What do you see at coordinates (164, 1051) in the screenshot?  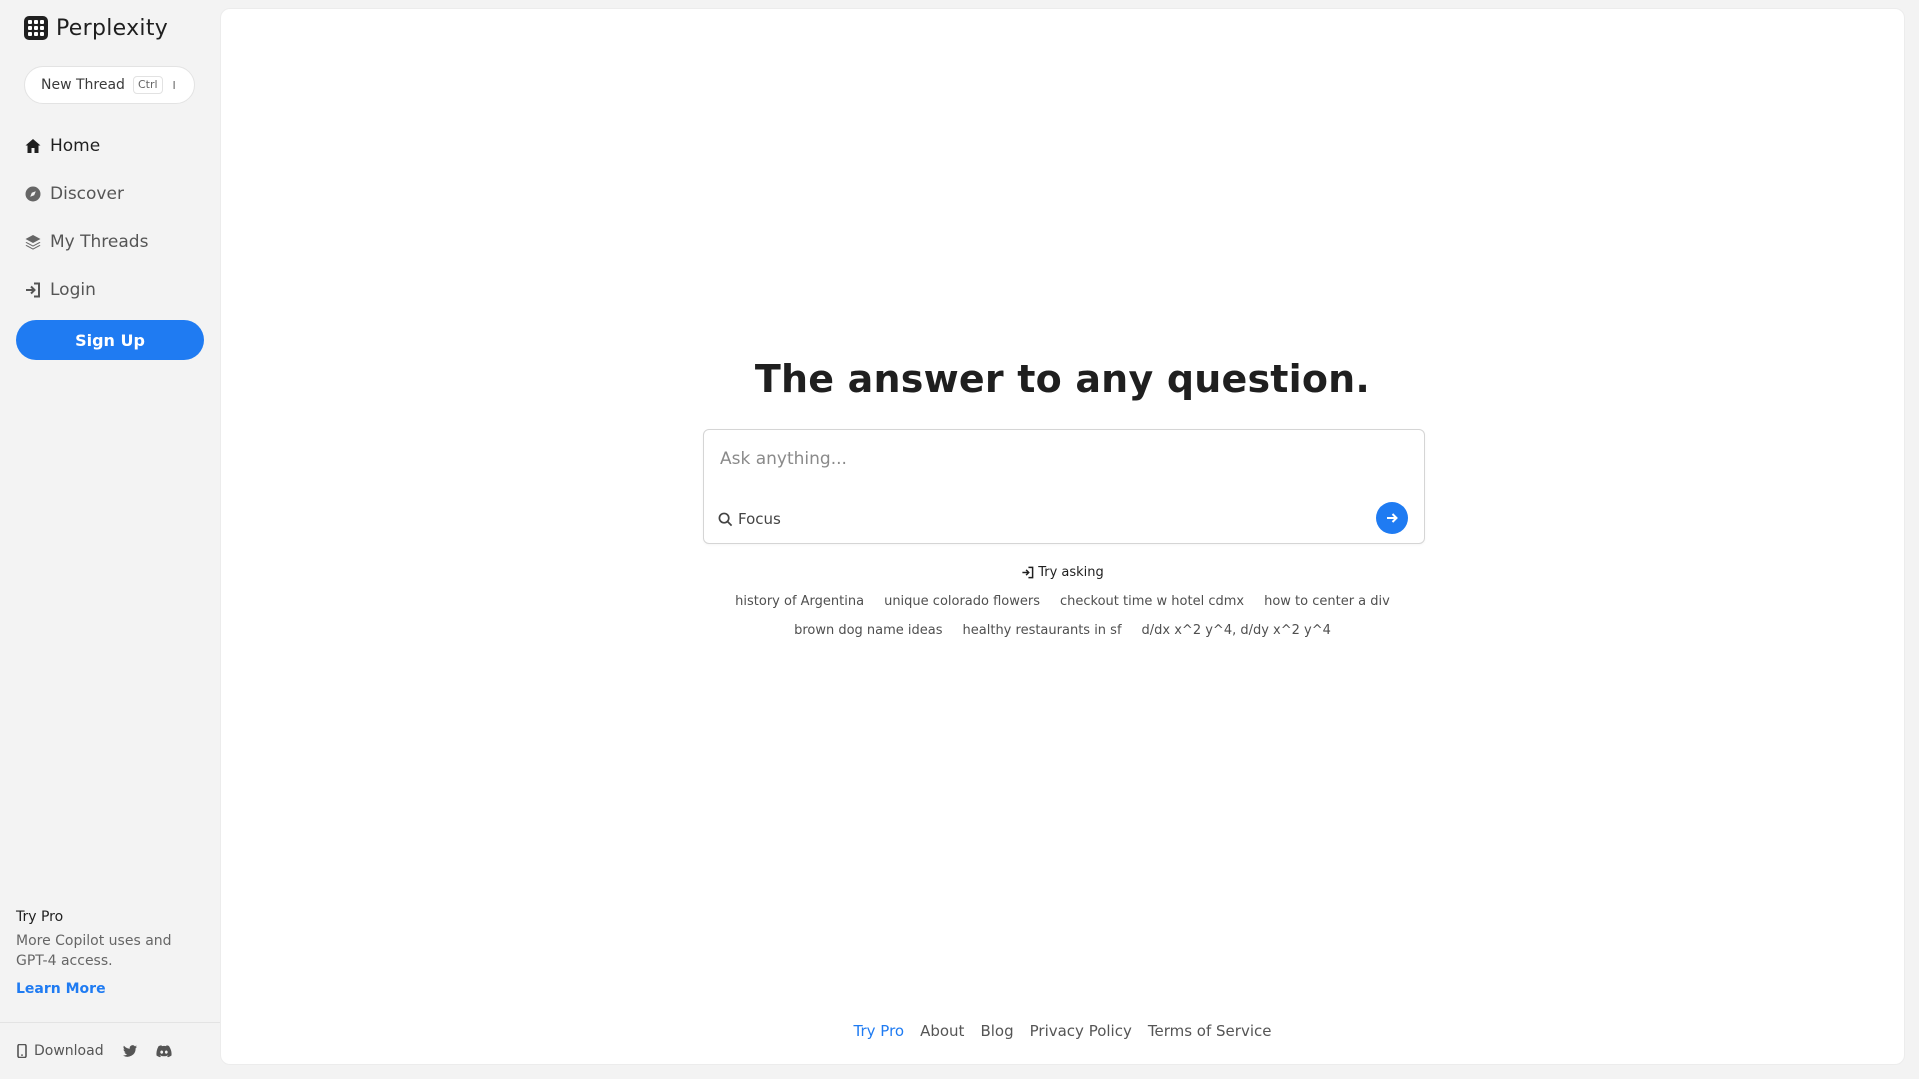 I see `discord-icon` at bounding box center [164, 1051].